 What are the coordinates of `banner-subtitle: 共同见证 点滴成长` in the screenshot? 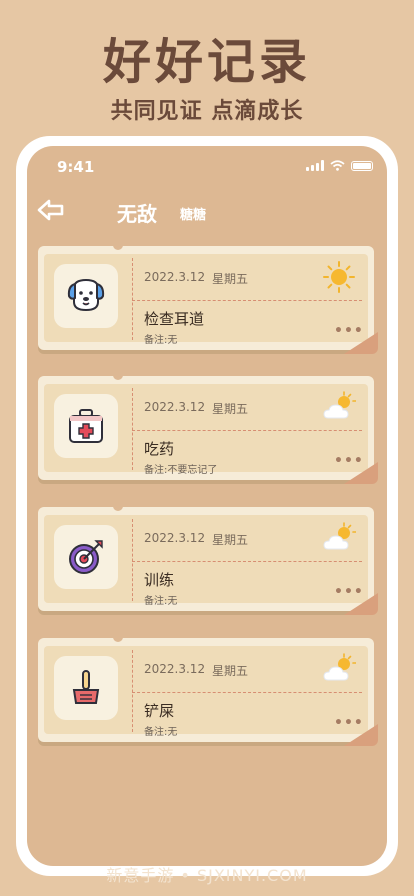 It's located at (207, 111).